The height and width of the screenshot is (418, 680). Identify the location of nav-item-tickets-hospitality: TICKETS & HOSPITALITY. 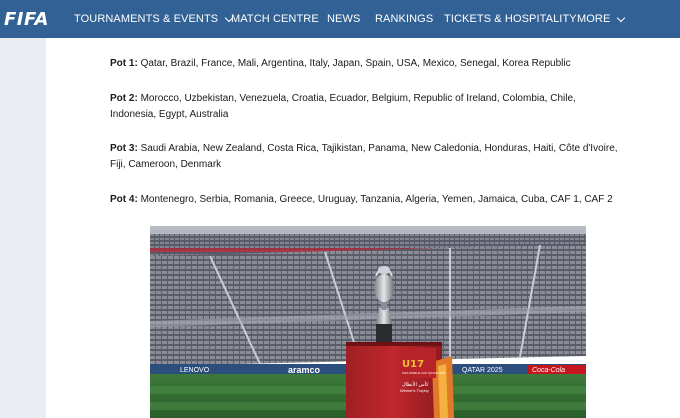
(510, 19).